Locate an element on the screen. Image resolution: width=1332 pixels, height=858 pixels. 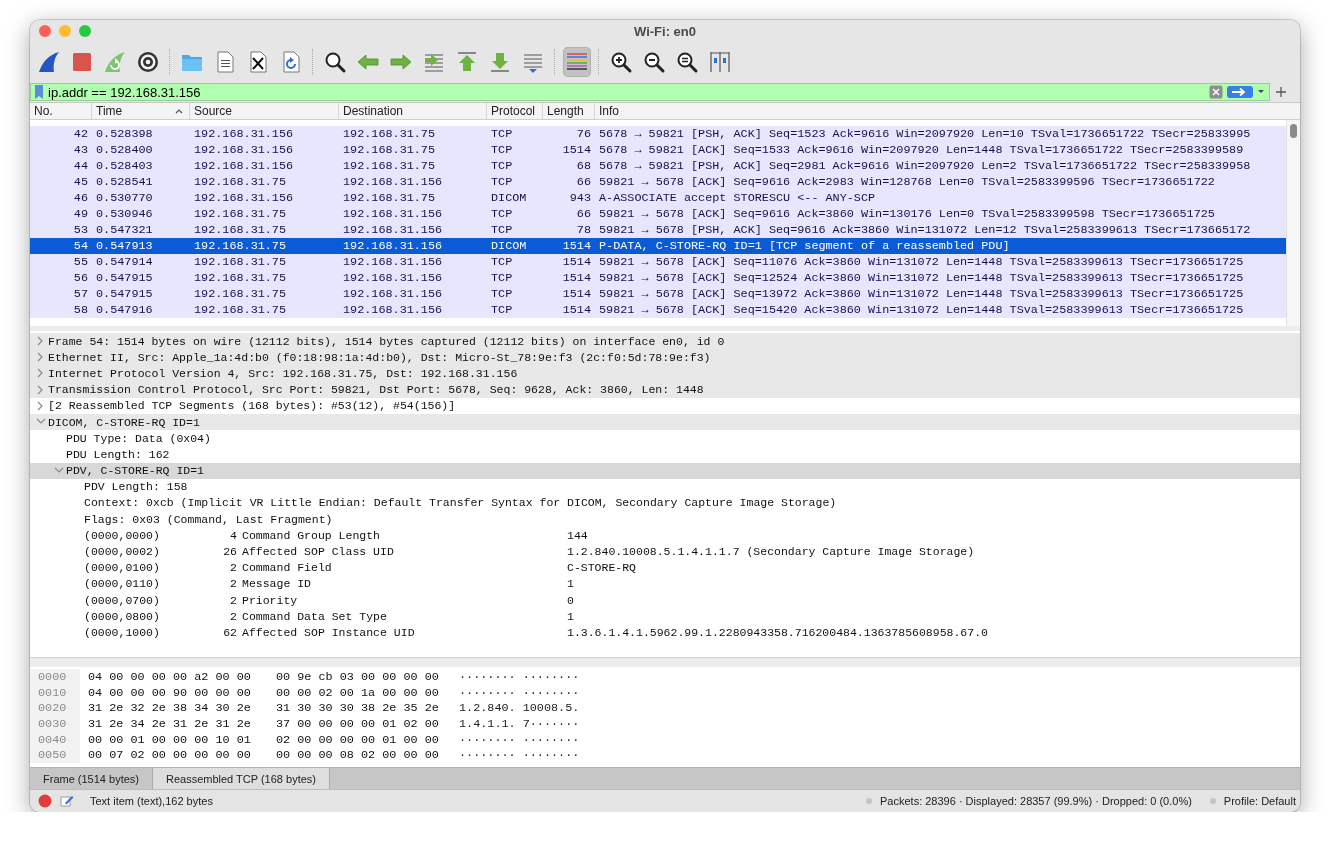
column-header: Destination is located at coordinates (413, 111).